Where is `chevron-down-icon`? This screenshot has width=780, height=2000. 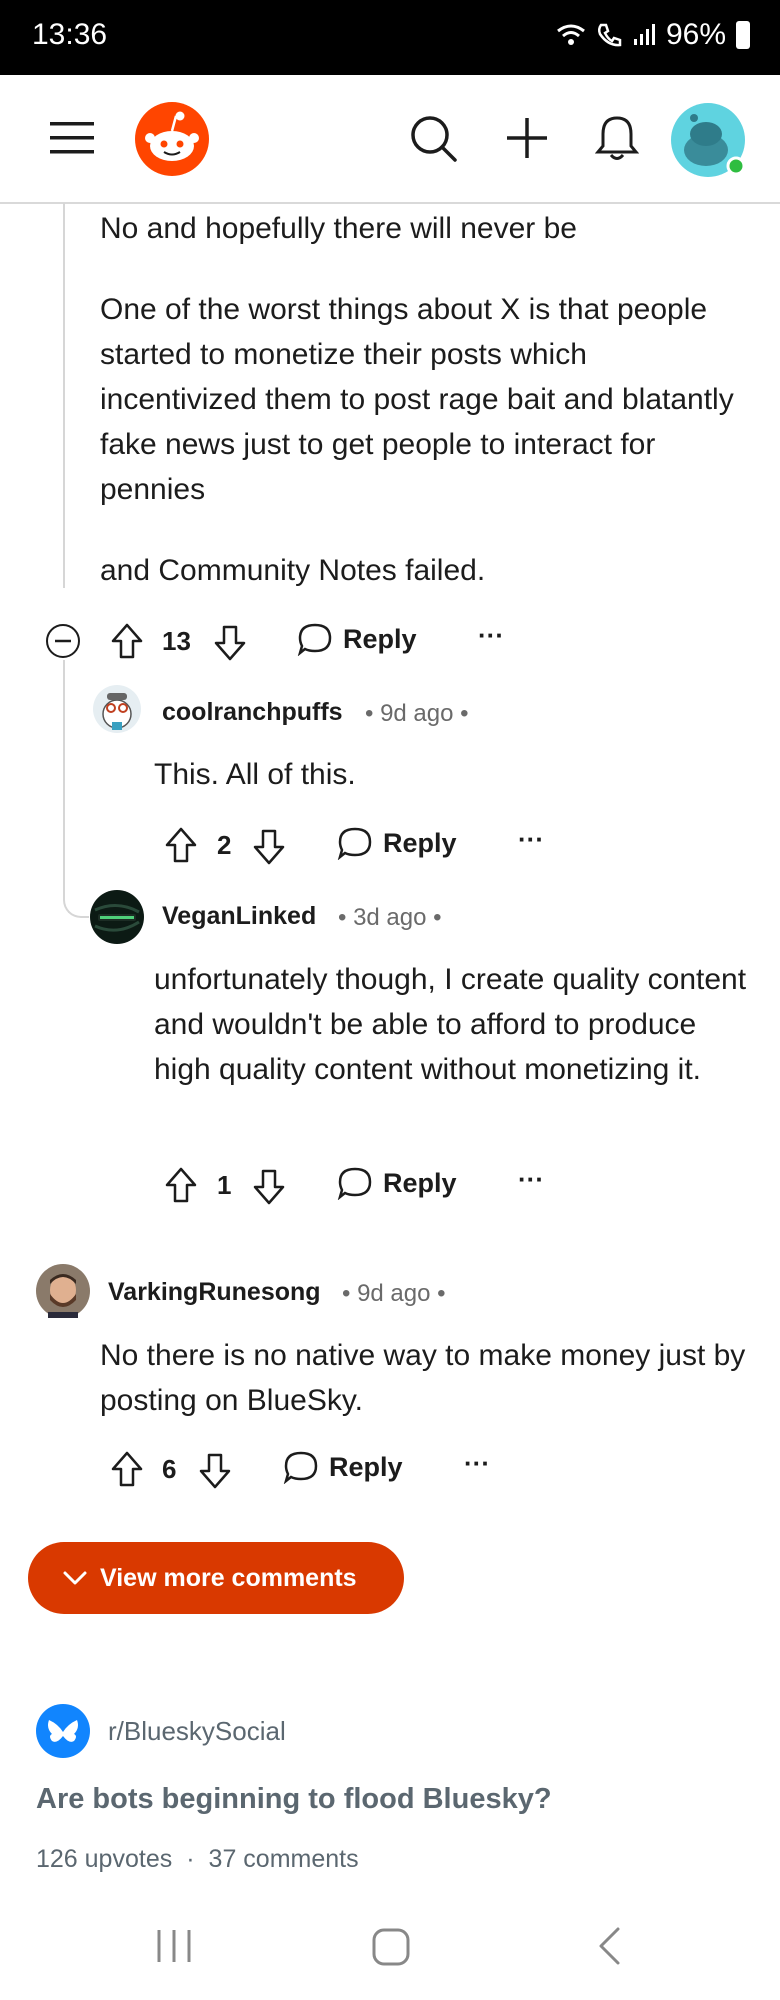 chevron-down-icon is located at coordinates (75, 1578).